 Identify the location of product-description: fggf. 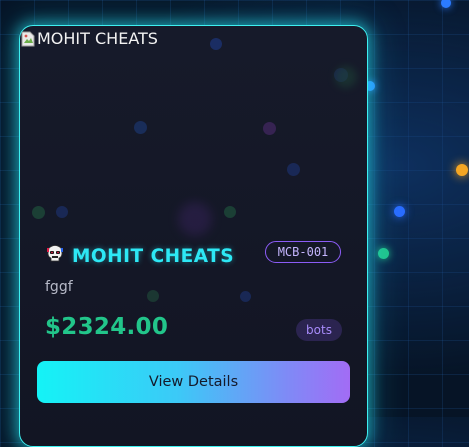
(59, 287).